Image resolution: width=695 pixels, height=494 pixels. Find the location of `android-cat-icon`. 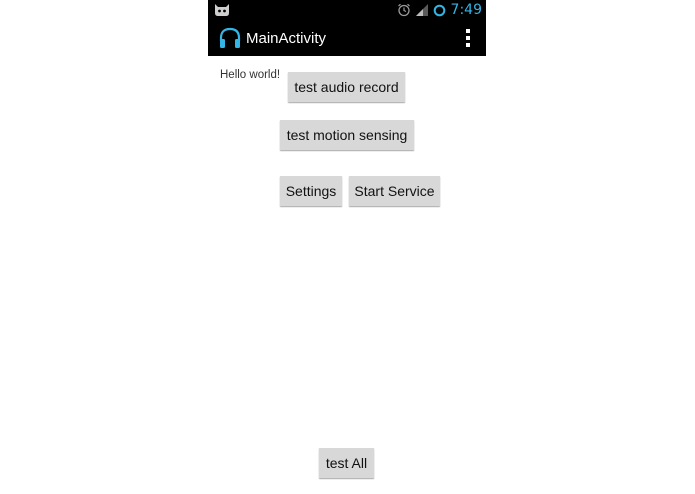

android-cat-icon is located at coordinates (222, 10).